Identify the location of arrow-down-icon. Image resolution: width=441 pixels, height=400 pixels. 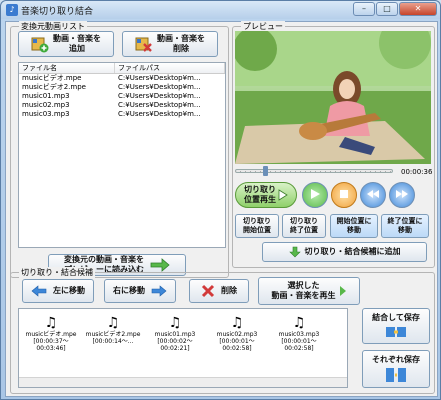
(294, 252).